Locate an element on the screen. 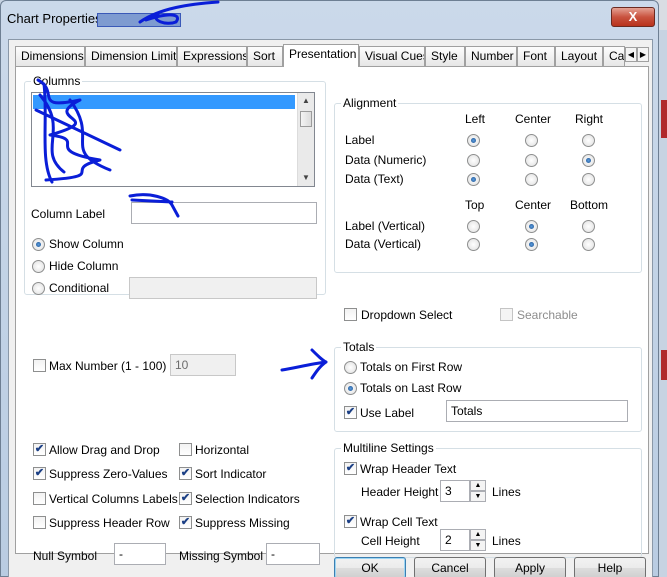 The height and width of the screenshot is (577, 667). header-height-unit: Lines is located at coordinates (506, 492).